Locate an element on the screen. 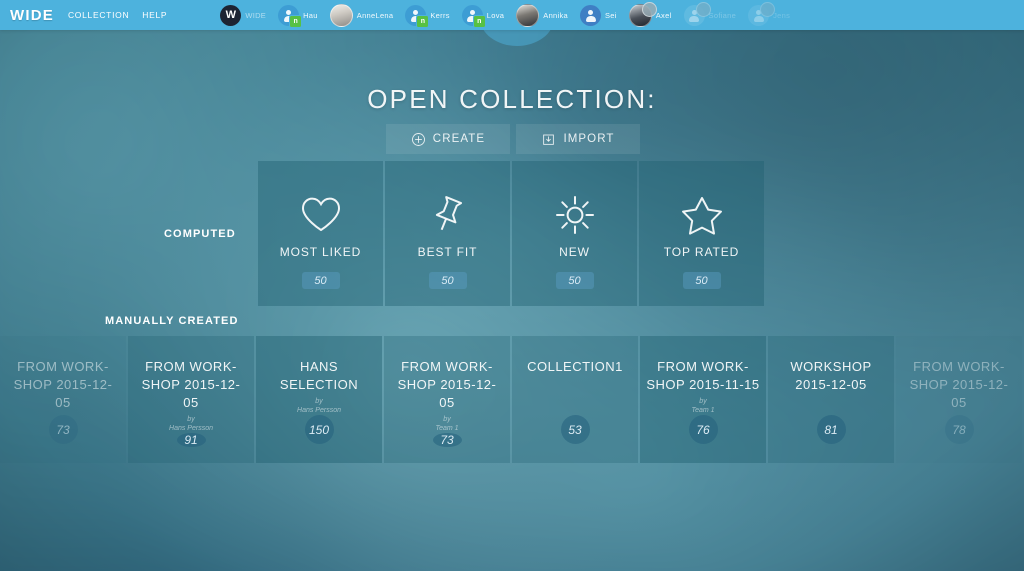  collection-count: 91 is located at coordinates (191, 440).